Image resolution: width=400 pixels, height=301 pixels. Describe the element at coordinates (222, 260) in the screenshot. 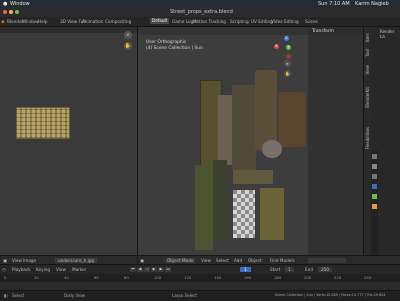

I see `menu-select: Select` at that location.